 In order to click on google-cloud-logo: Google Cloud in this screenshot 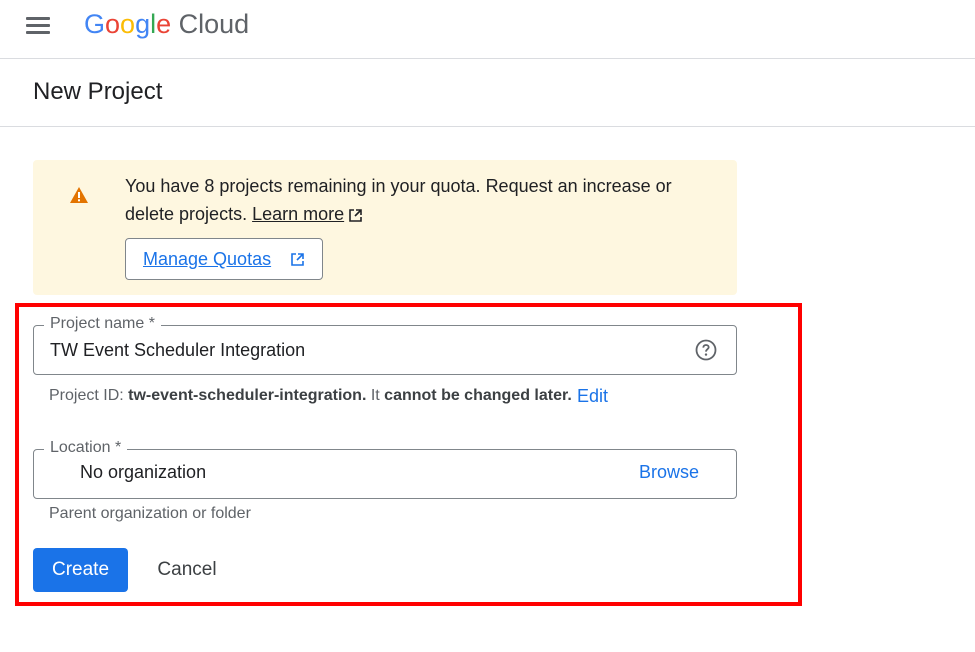, I will do `click(166, 24)`.